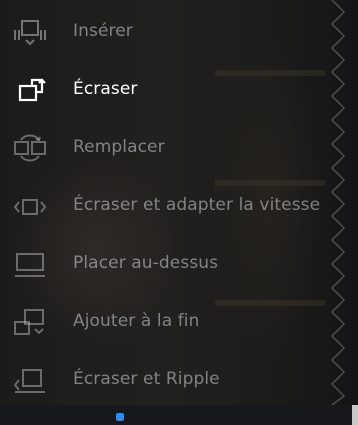 The height and width of the screenshot is (425, 358). Describe the element at coordinates (179, 415) in the screenshot. I see `timeline-bar` at that location.